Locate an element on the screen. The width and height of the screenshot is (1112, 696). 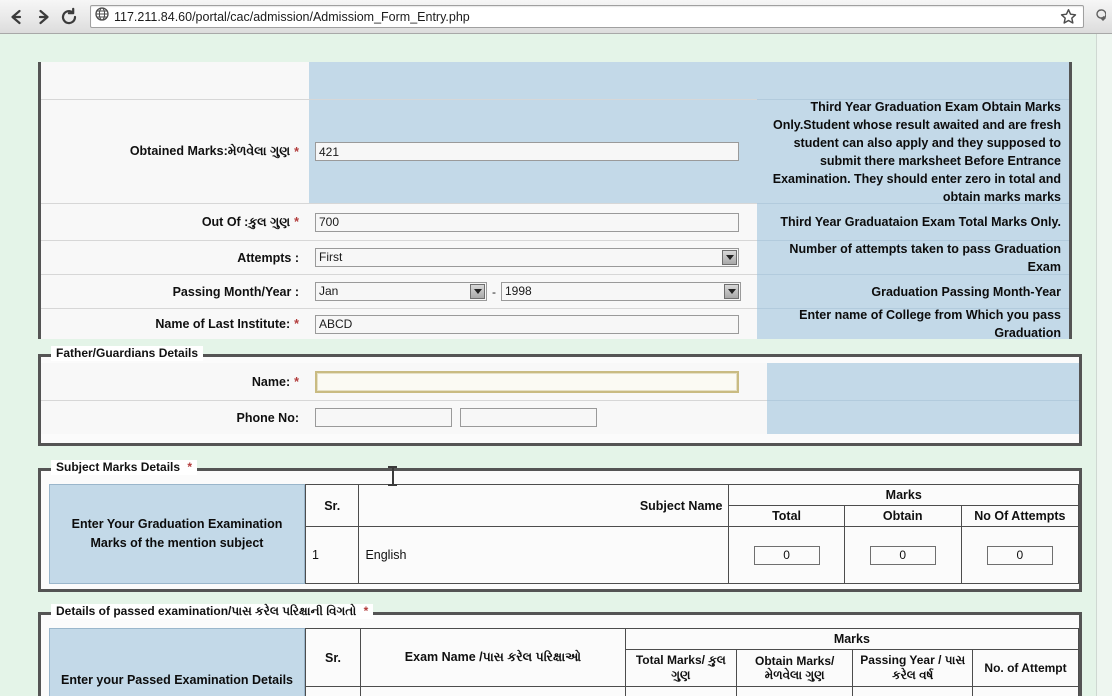
back-arrow-icon is located at coordinates (17, 17).